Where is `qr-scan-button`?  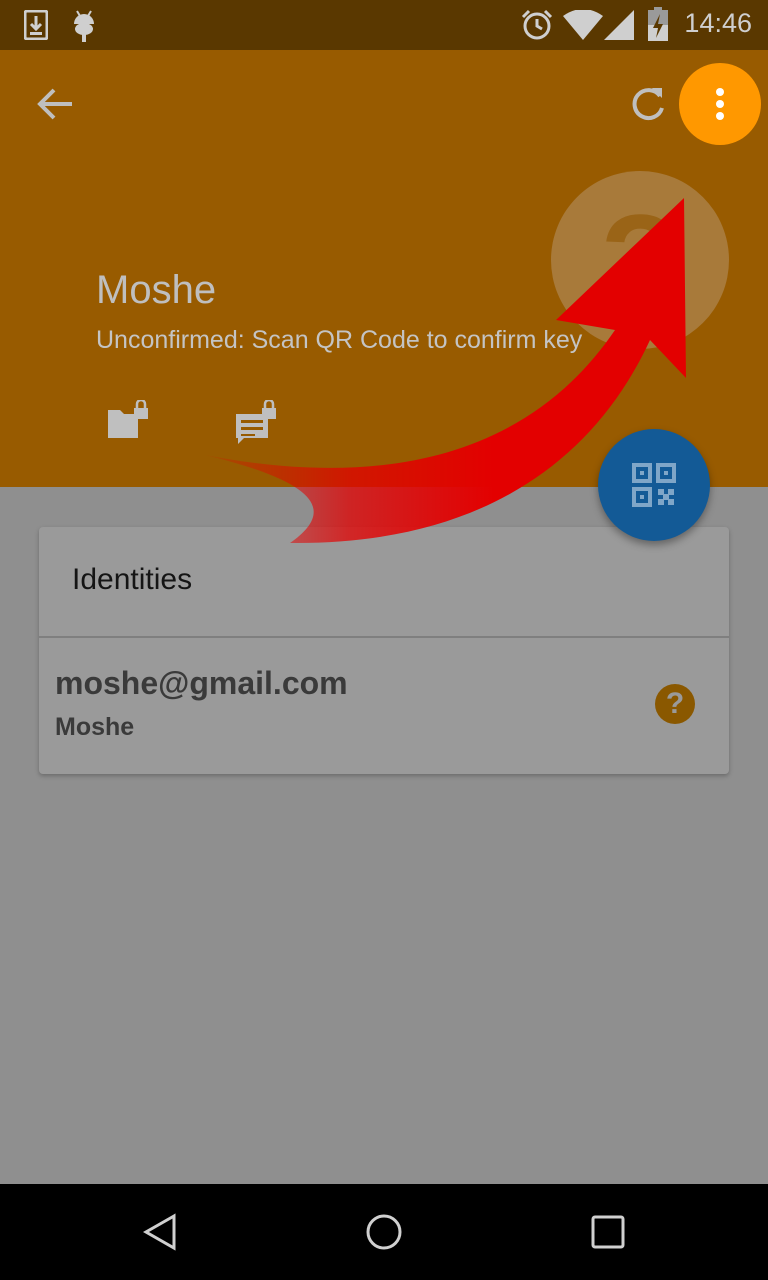
qr-scan-button is located at coordinates (654, 485).